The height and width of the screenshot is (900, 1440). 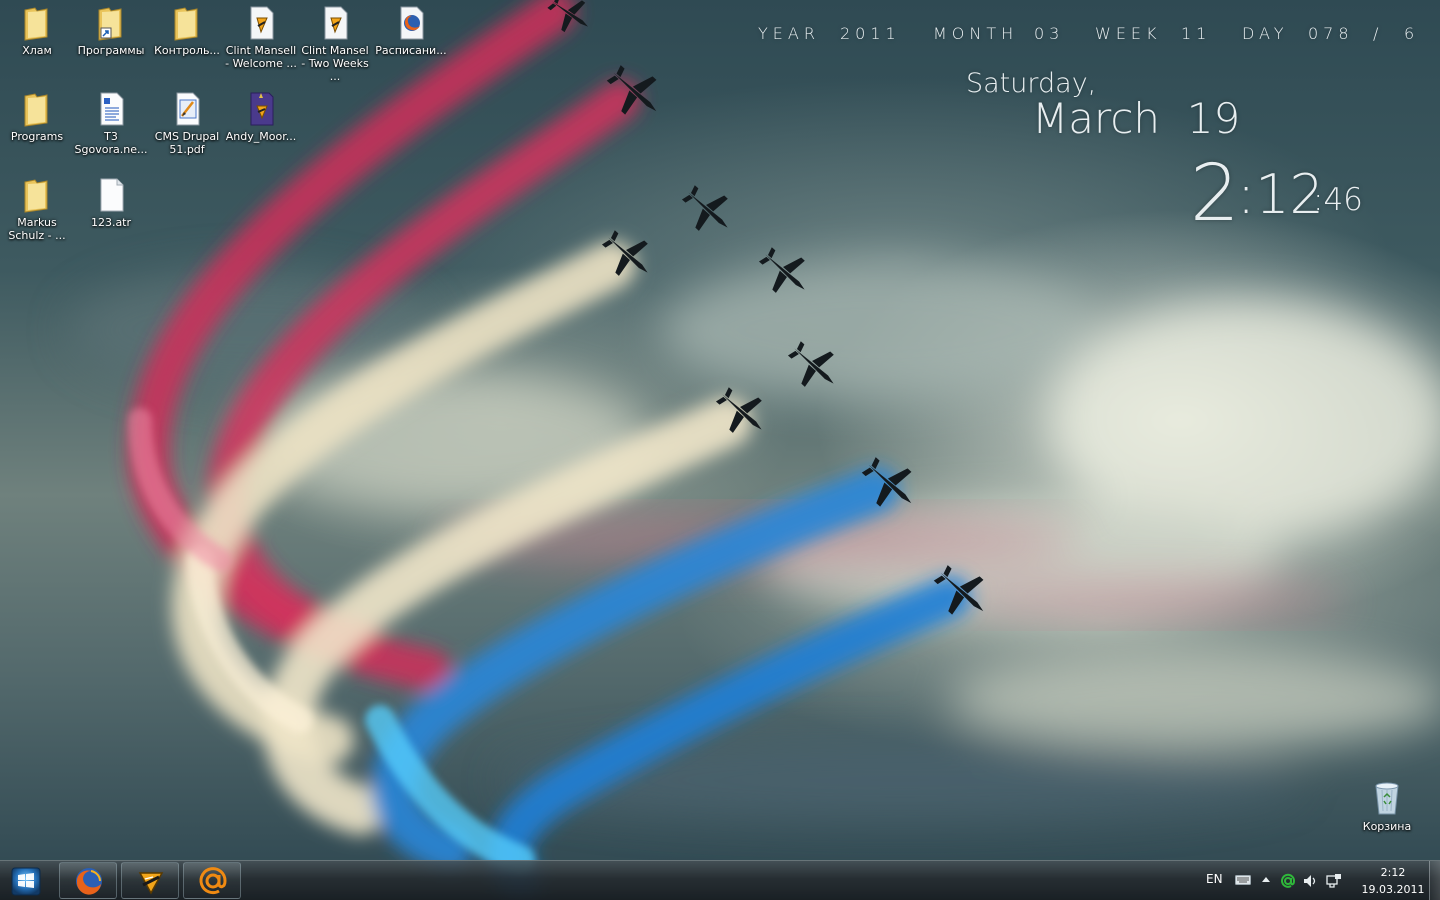 What do you see at coordinates (1128, 33) in the screenshot?
I see `week-label: WEEK` at bounding box center [1128, 33].